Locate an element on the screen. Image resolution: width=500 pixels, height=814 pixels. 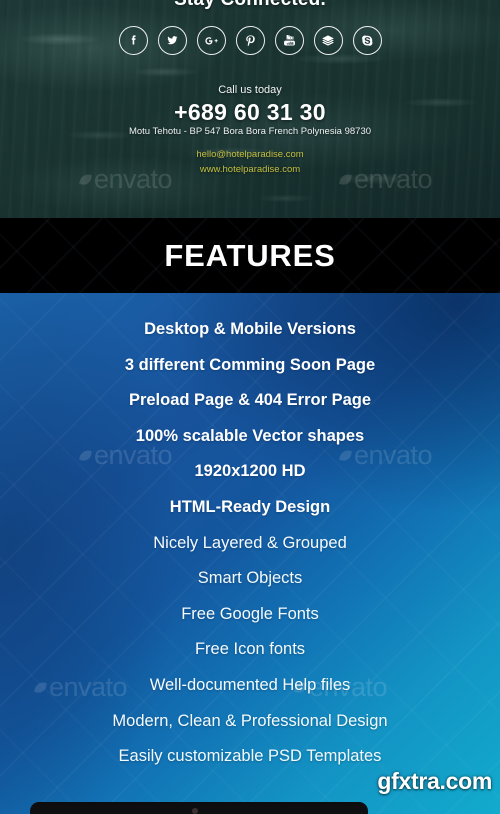
feature-item: Smart Objects is located at coordinates (250, 578).